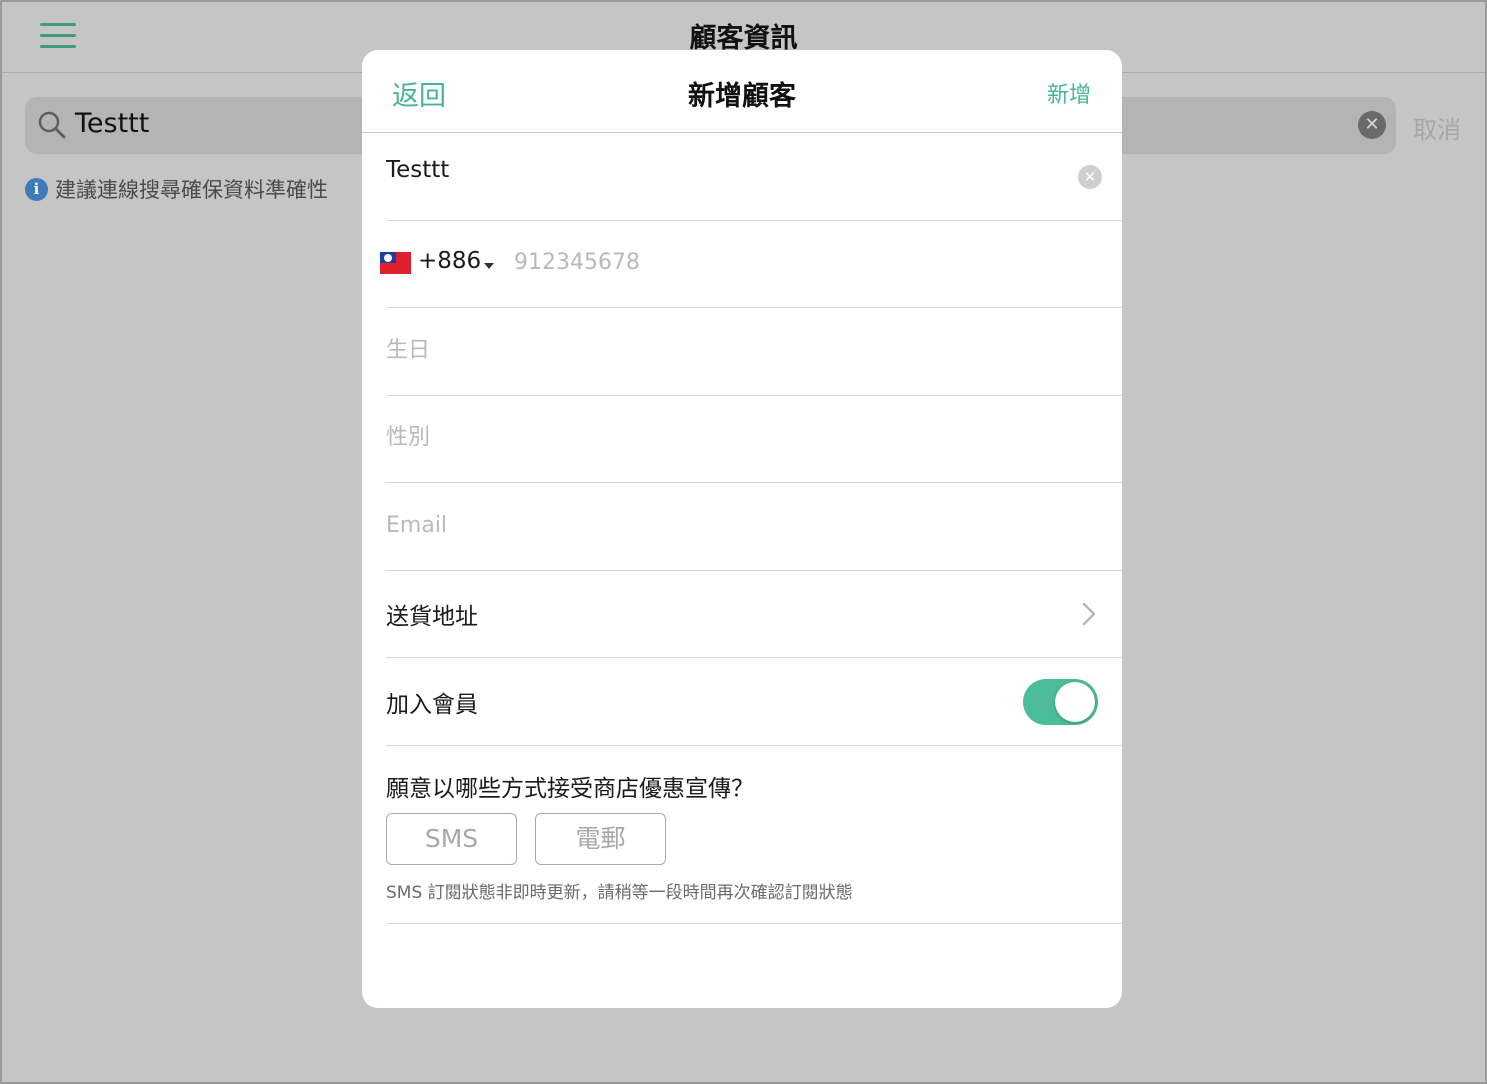 The height and width of the screenshot is (1084, 1487). Describe the element at coordinates (1069, 93) in the screenshot. I see `add-customer-button: 新增` at that location.